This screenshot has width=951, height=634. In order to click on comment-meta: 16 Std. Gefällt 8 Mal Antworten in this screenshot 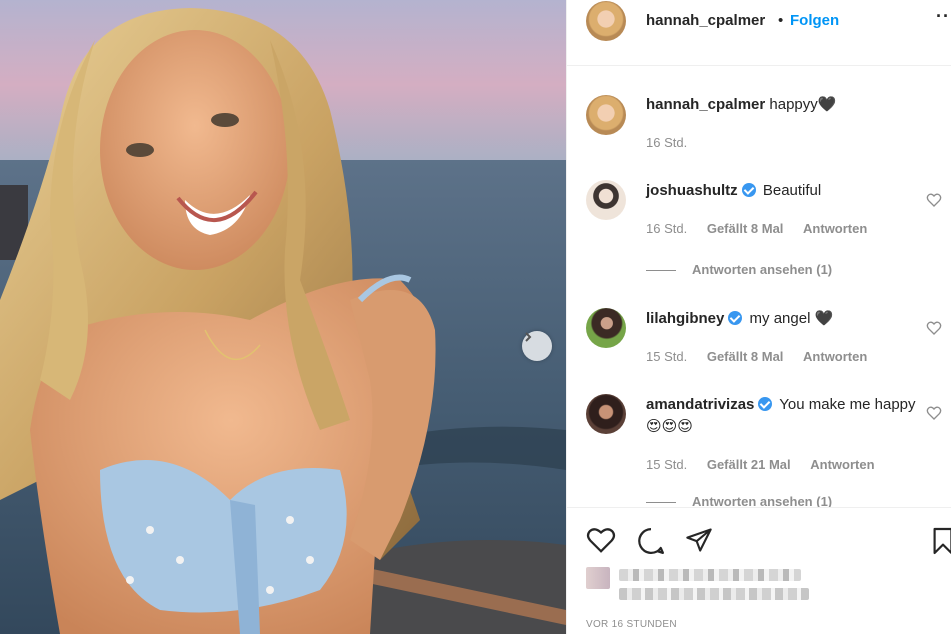, I will do `click(764, 228)`.